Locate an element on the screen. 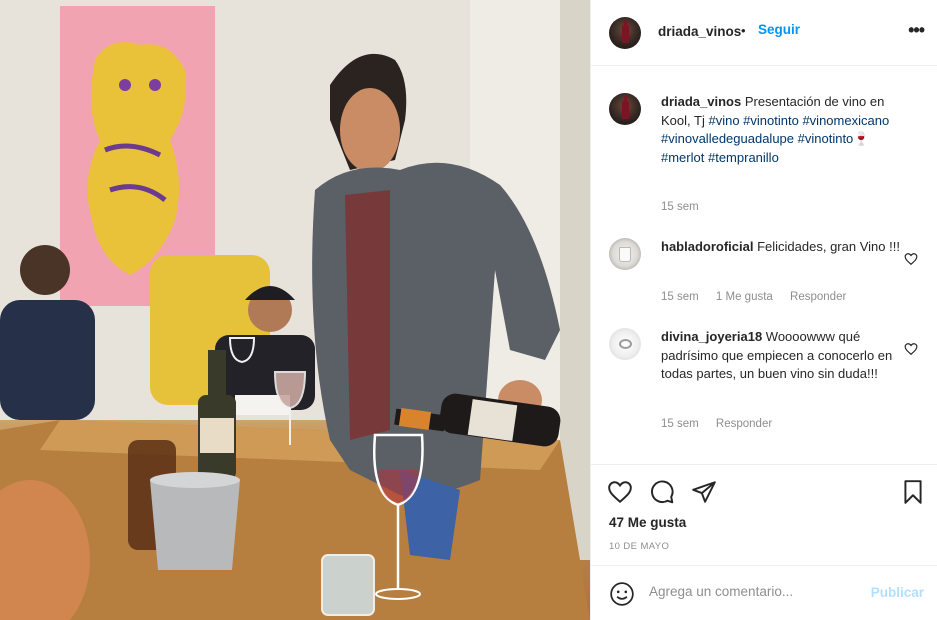  hashtag: #vinomexicano is located at coordinates (845, 120).